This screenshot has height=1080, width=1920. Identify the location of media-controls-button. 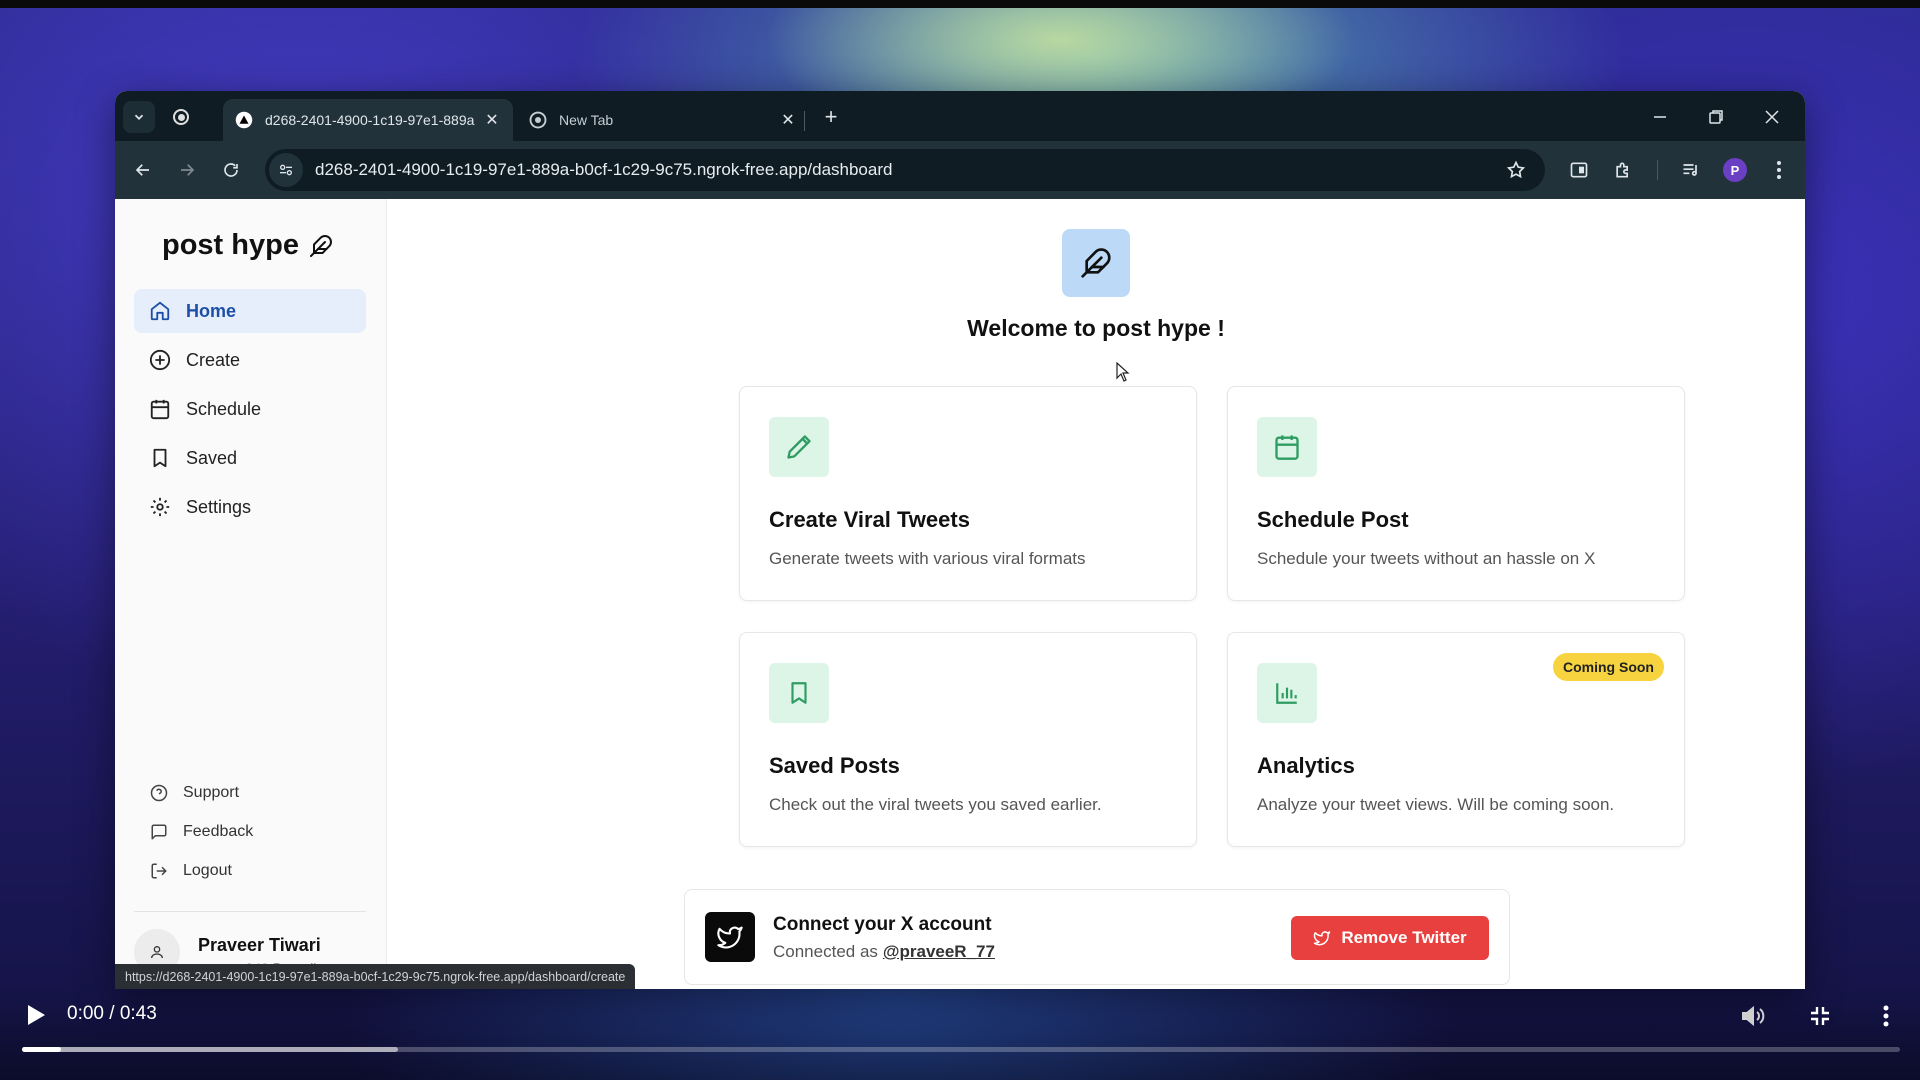
(1579, 170).